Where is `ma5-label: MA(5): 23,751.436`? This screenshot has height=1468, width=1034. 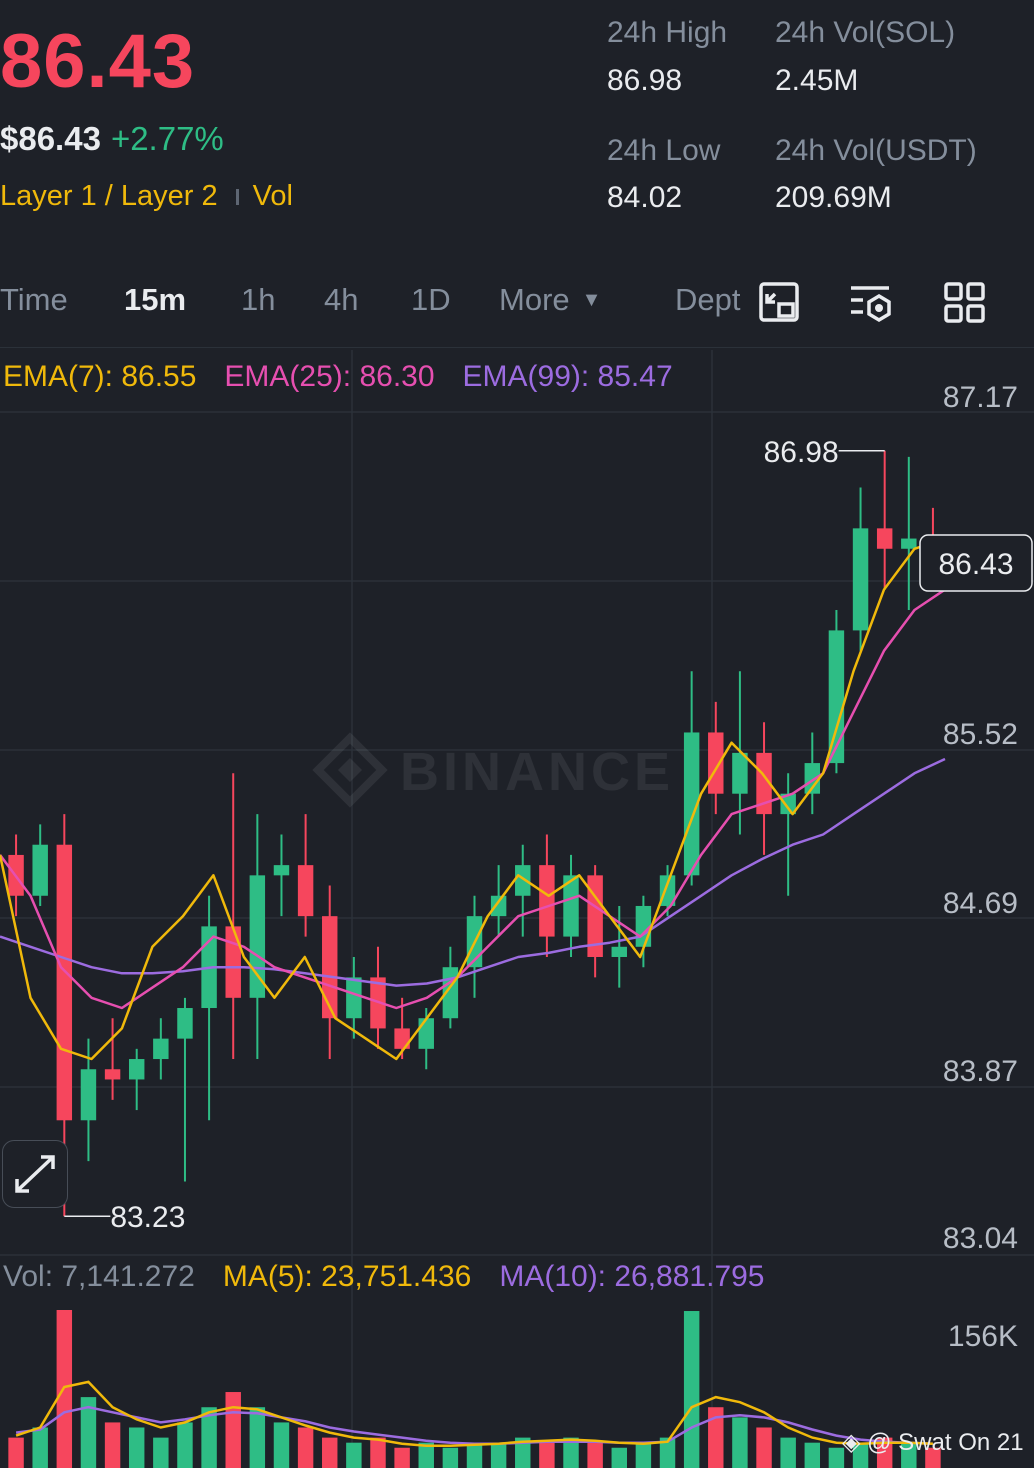
ma5-label: MA(5): 23,751.436 is located at coordinates (347, 1276).